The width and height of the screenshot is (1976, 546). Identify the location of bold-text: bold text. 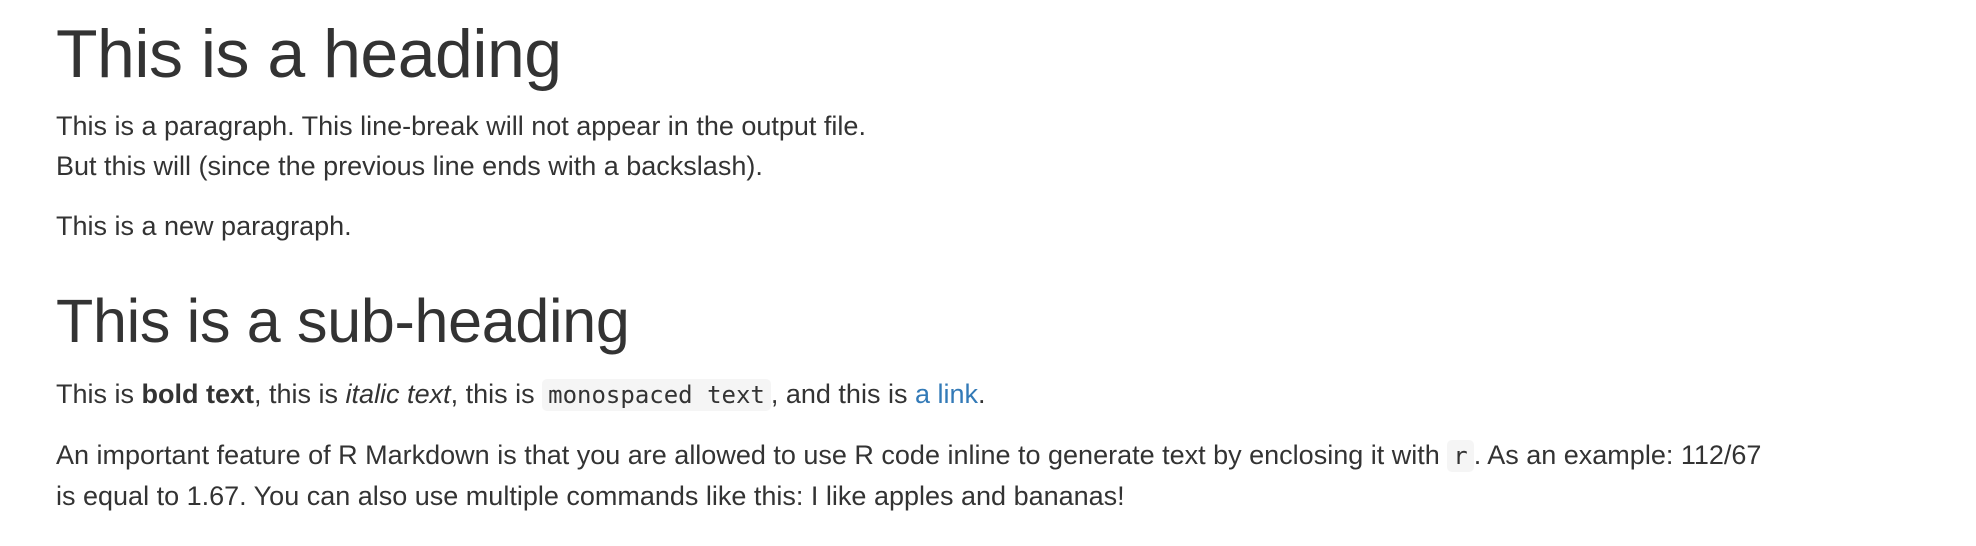
(198, 393).